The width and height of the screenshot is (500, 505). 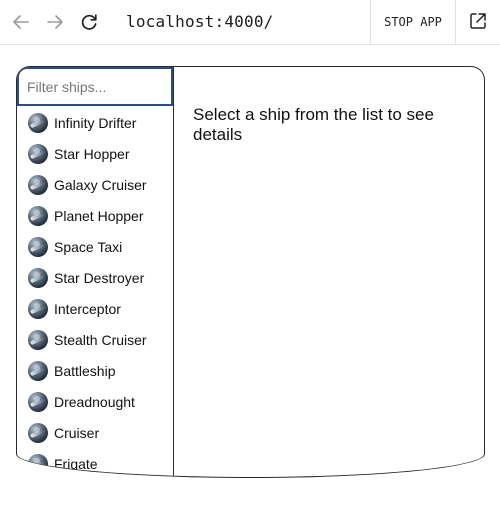 I want to click on ship-list-item: Stealth Cruiser, so click(x=95, y=339).